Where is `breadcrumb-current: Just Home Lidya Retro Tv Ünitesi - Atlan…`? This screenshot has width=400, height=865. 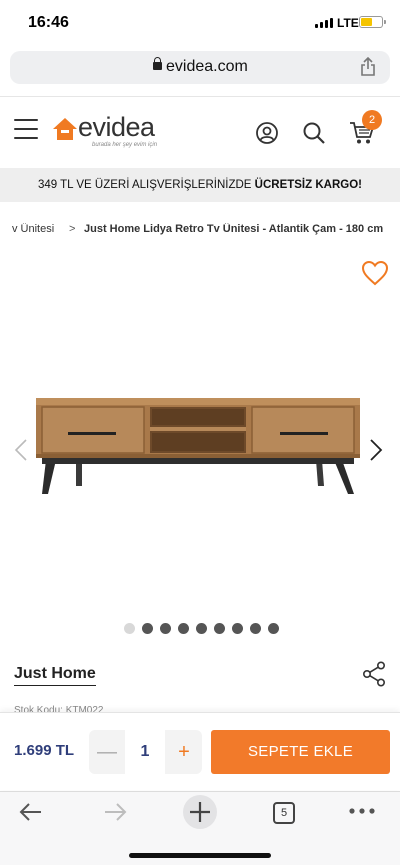 breadcrumb-current: Just Home Lidya Retro Tv Ünitesi - Atlan… is located at coordinates (234, 229).